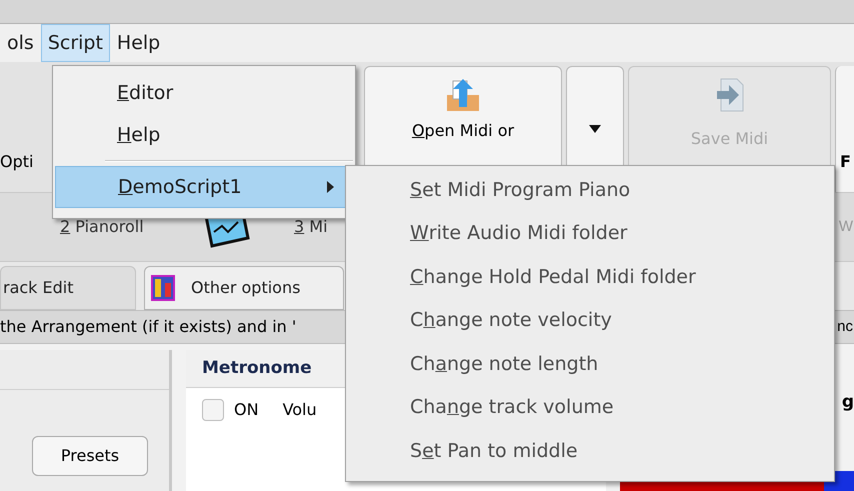 Image resolution: width=854 pixels, height=491 pixels. What do you see at coordinates (148, 327) in the screenshot?
I see `info-text: the Arrangement (if it exists) and in '` at bounding box center [148, 327].